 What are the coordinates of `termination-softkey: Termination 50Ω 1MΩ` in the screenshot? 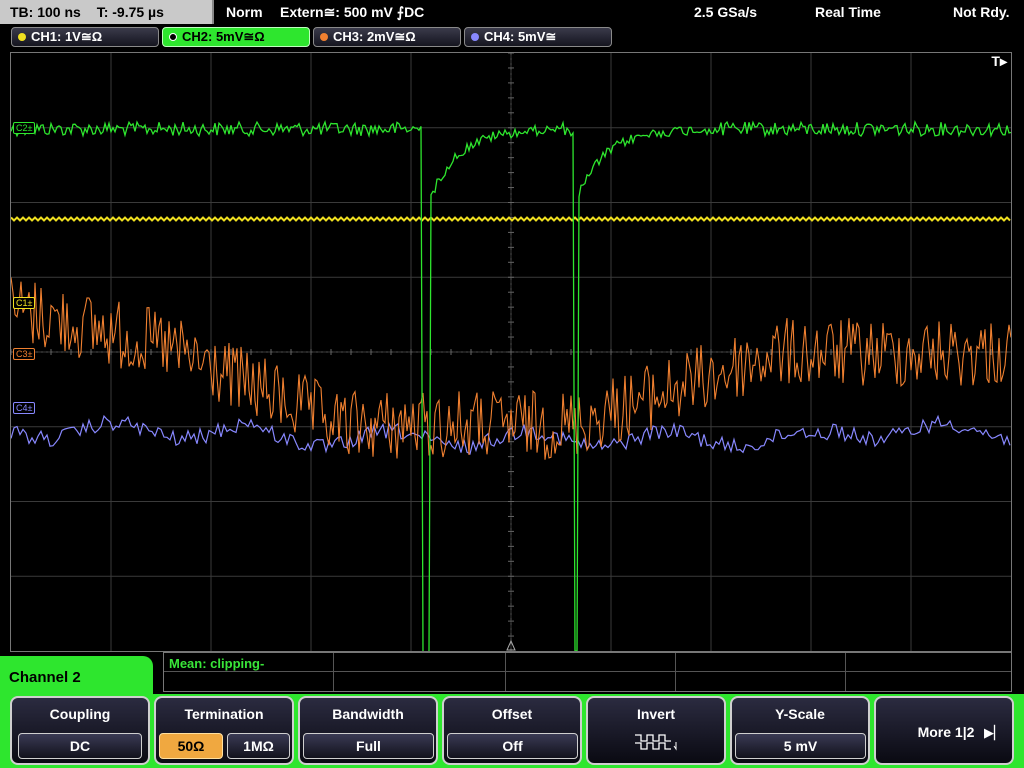 It's located at (224, 730).